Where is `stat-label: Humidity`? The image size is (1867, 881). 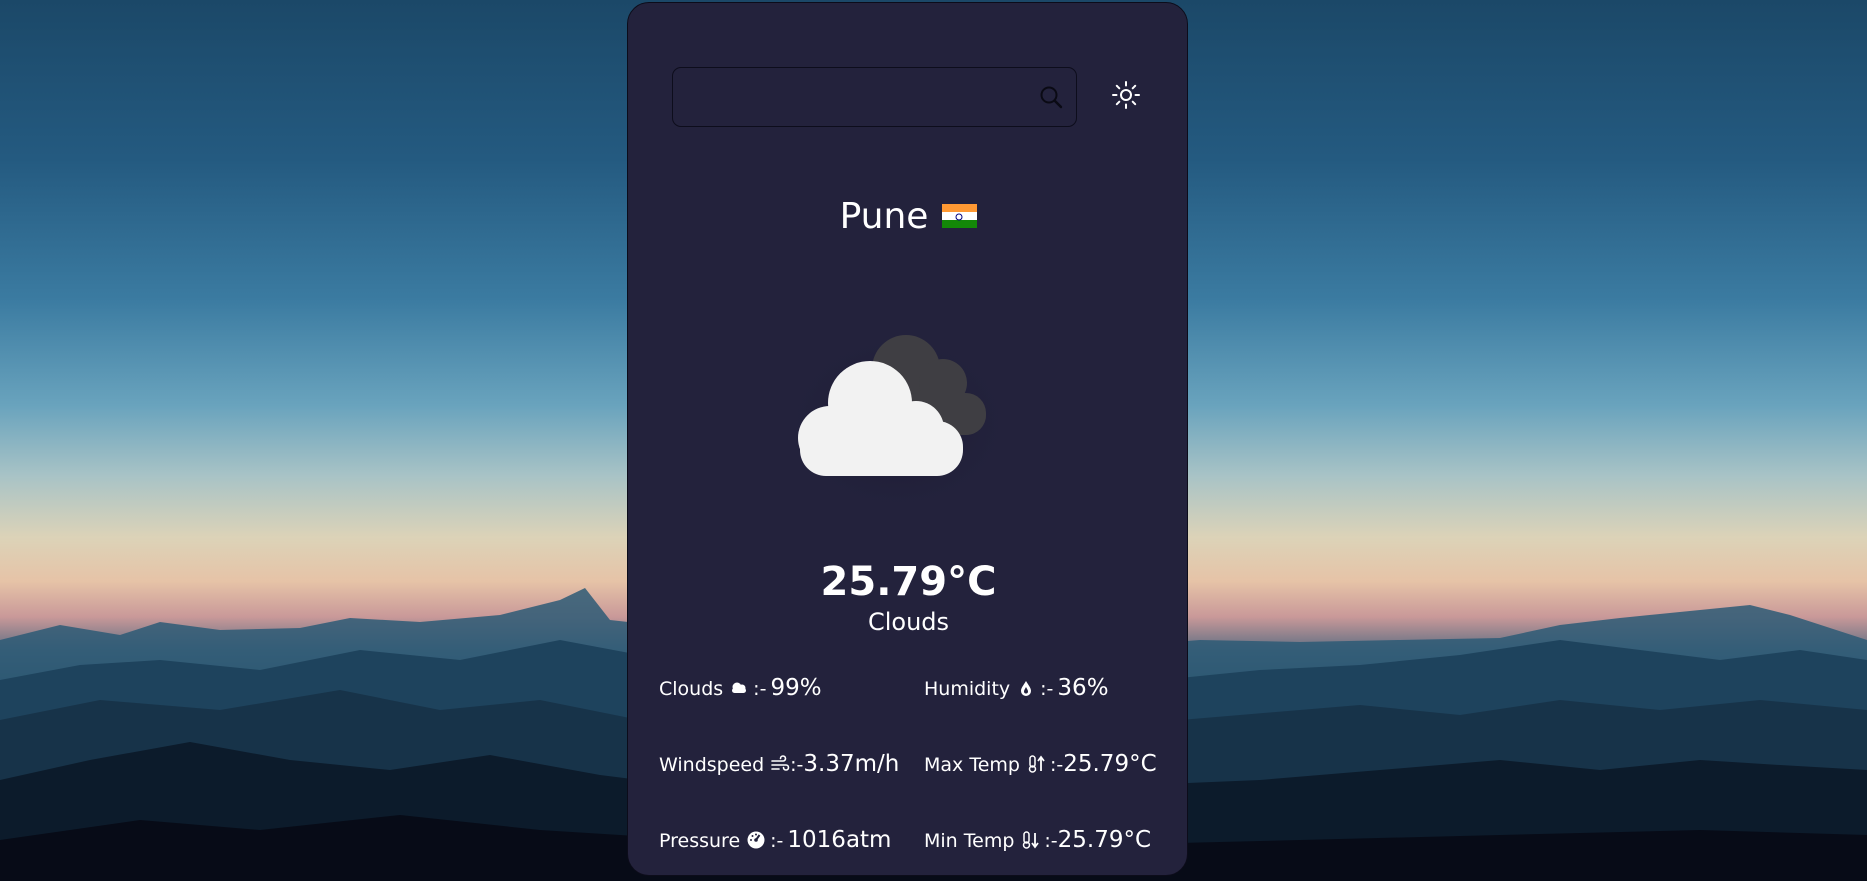
stat-label: Humidity is located at coordinates (967, 689).